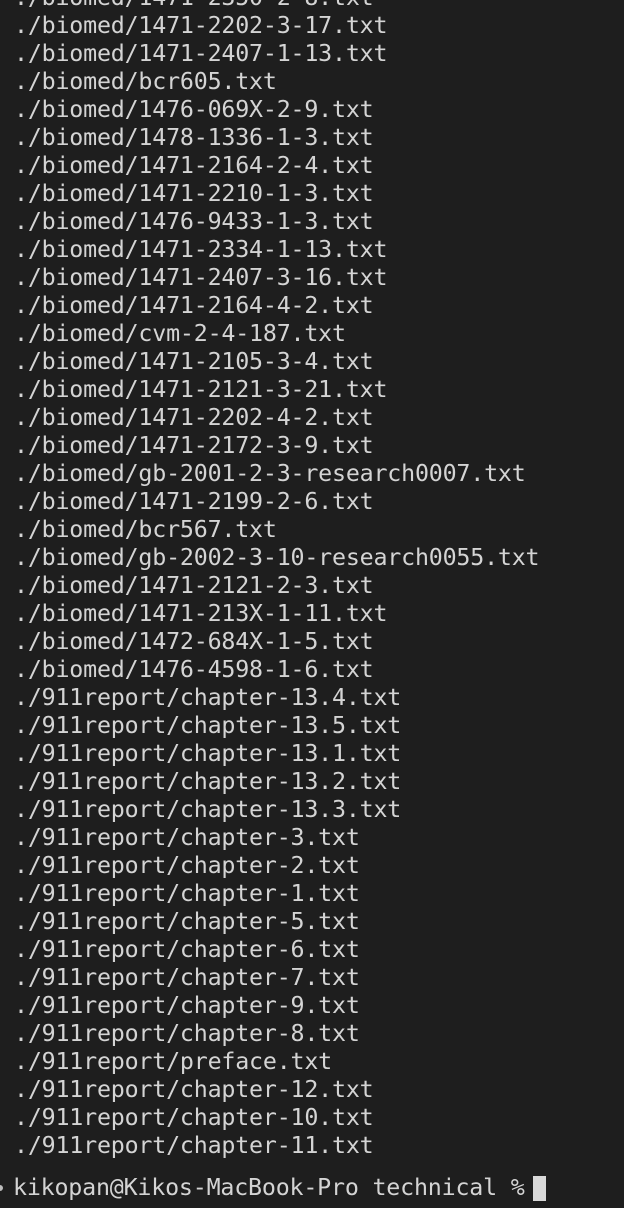  Describe the element at coordinates (194, 1145) in the screenshot. I see `output-line: ./911report/chapter-11.txt` at that location.